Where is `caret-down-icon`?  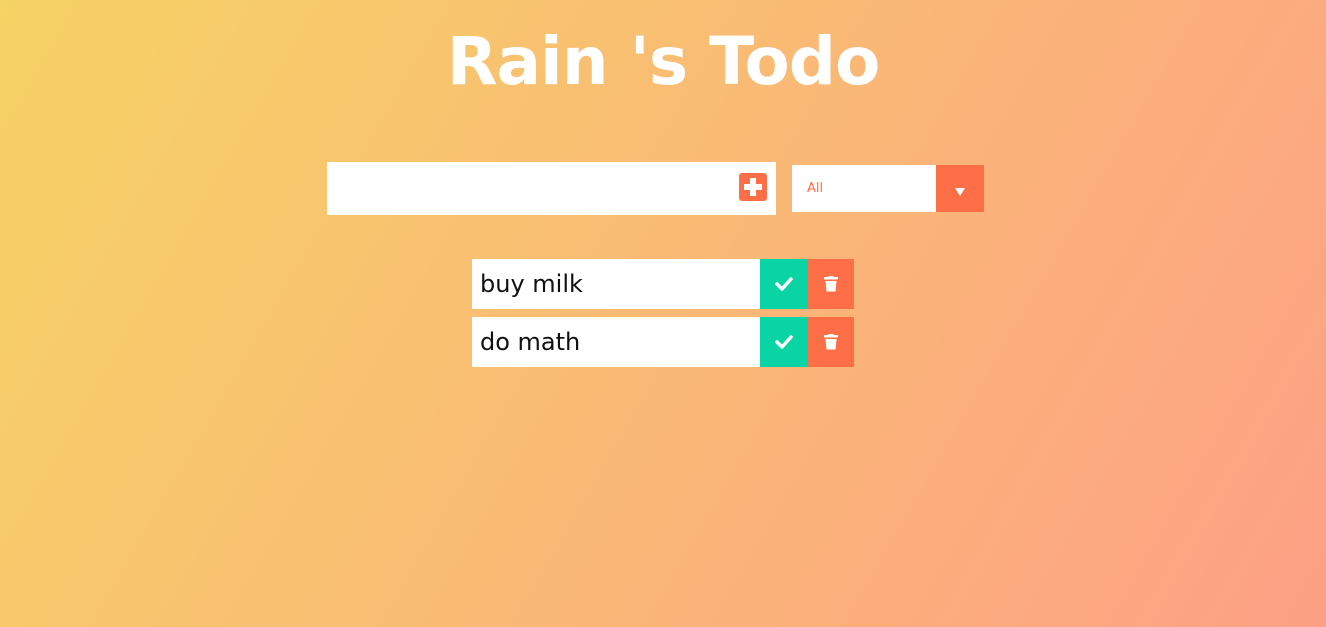
caret-down-icon is located at coordinates (960, 192).